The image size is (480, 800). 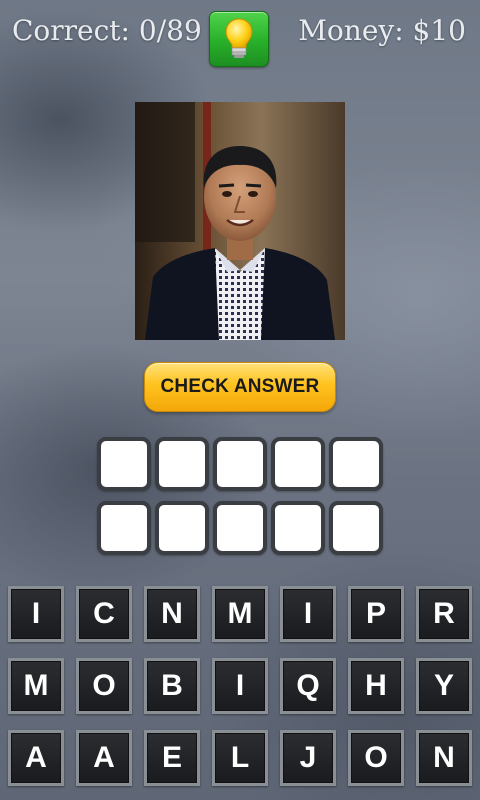 What do you see at coordinates (376, 614) in the screenshot?
I see `letter-tile: P` at bounding box center [376, 614].